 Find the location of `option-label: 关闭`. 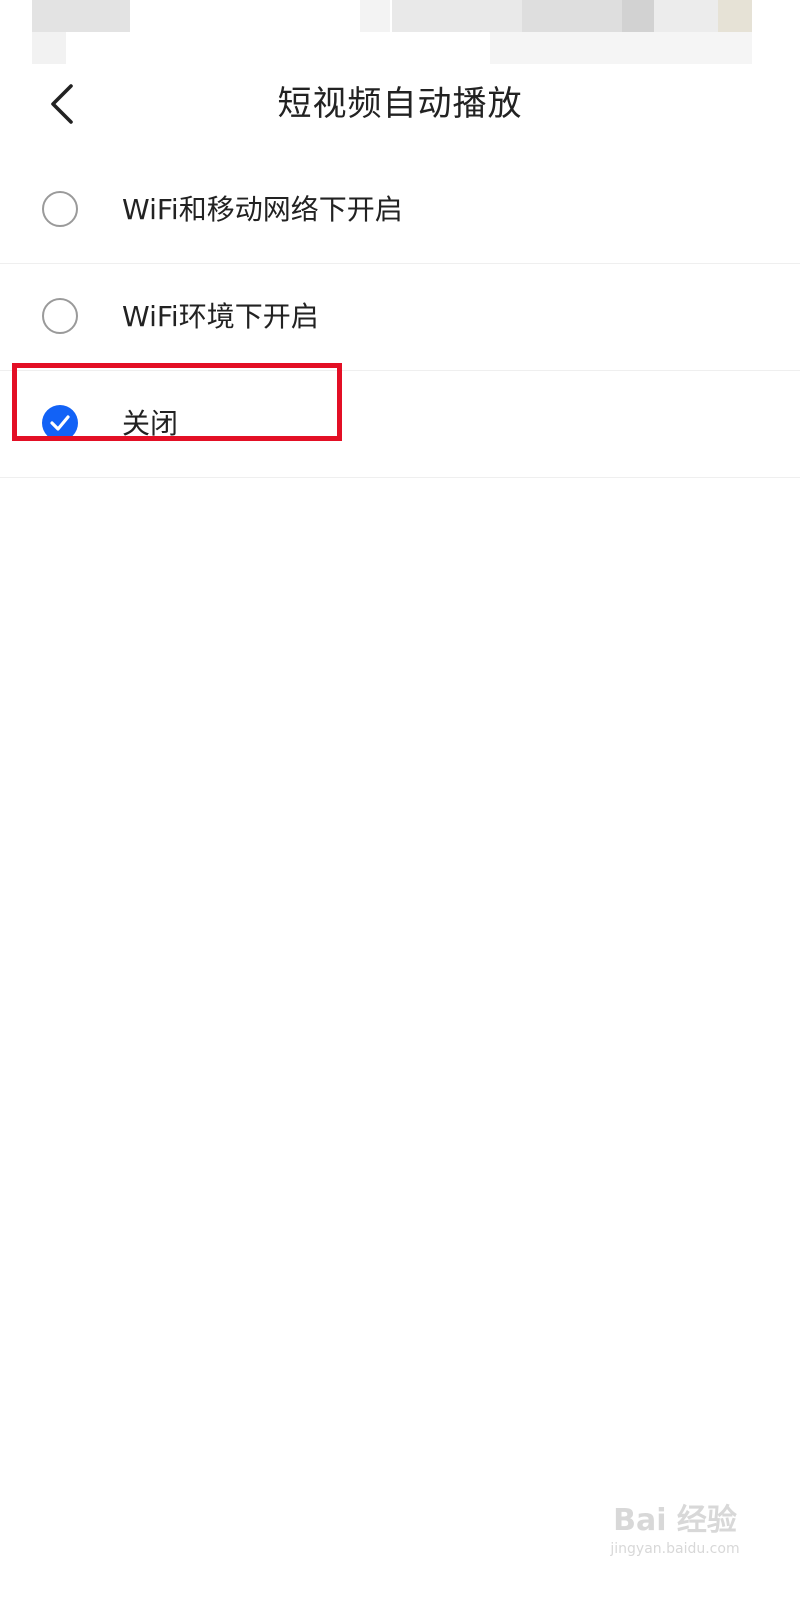

option-label: 关闭 is located at coordinates (150, 423).